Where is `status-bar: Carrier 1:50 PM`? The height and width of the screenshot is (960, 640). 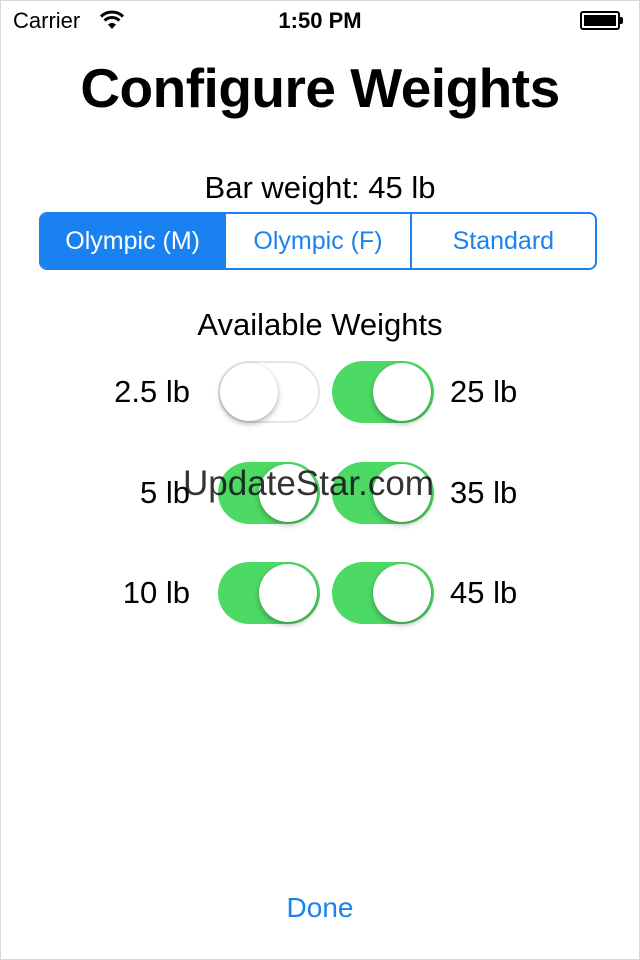
status-bar: Carrier 1:50 PM is located at coordinates (320, 20).